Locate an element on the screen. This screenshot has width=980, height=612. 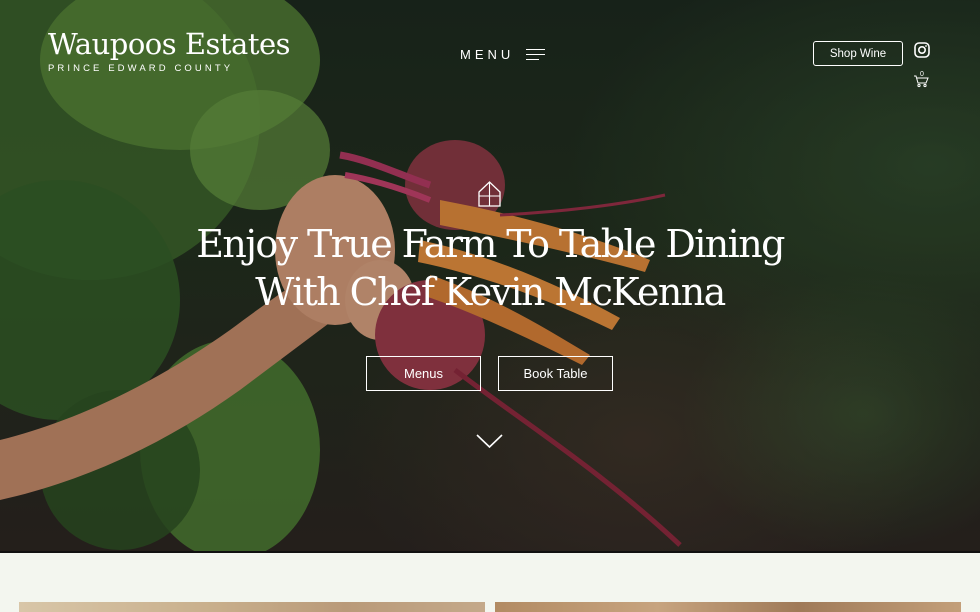
menus-button: Menus is located at coordinates (423, 373).